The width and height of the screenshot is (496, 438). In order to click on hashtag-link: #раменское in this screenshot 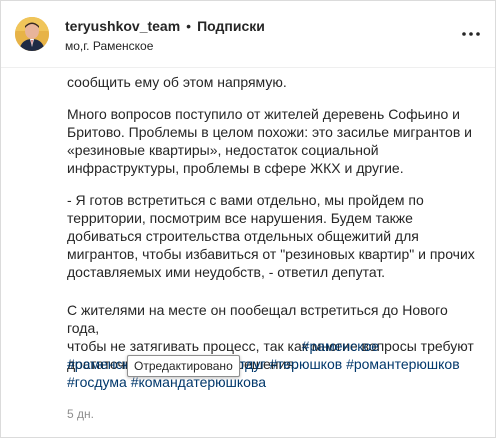, I will do `click(340, 346)`.